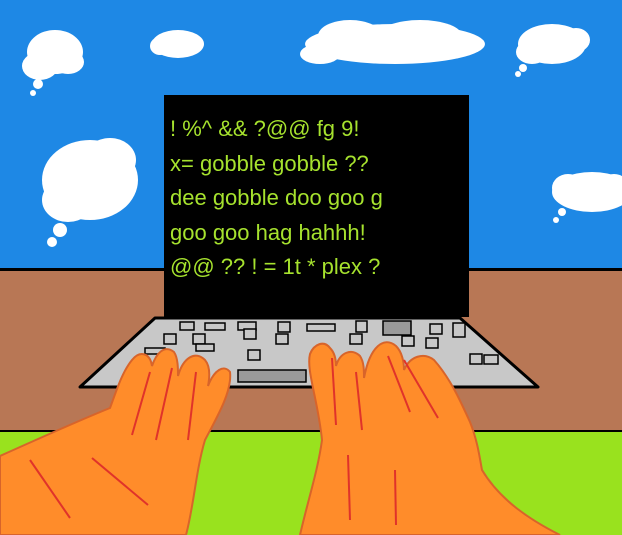  I want to click on screen-line: goo goo hag hahhh!, so click(268, 232).